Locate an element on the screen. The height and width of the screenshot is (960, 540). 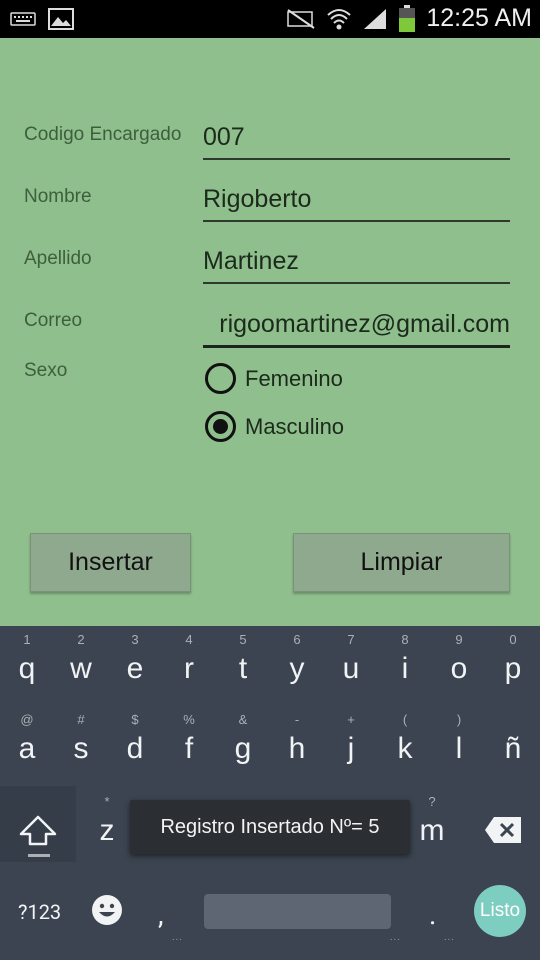
key-m: ?m is located at coordinates (432, 831).